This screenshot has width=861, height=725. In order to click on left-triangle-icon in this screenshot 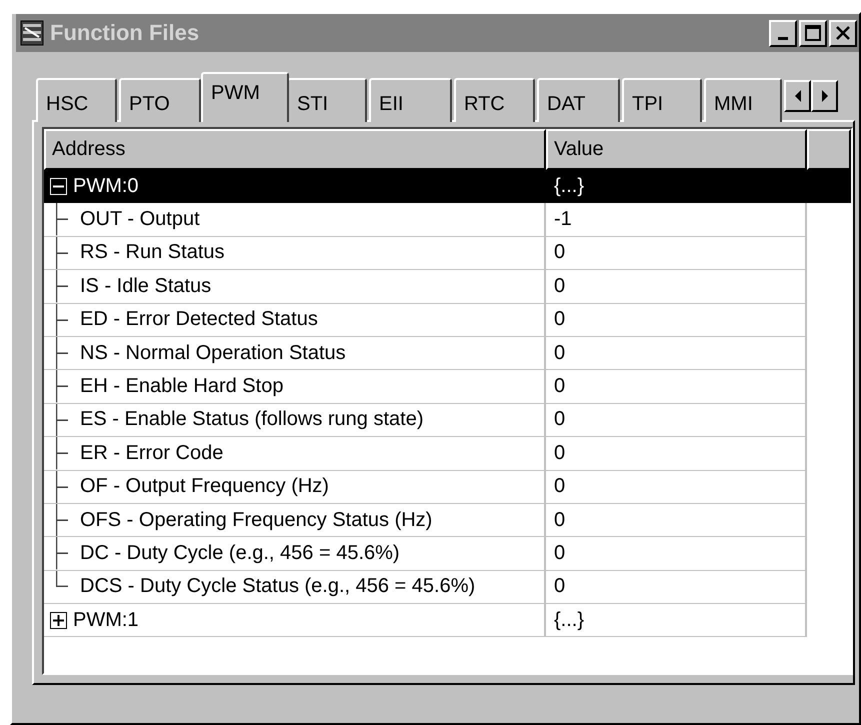, I will do `click(798, 96)`.